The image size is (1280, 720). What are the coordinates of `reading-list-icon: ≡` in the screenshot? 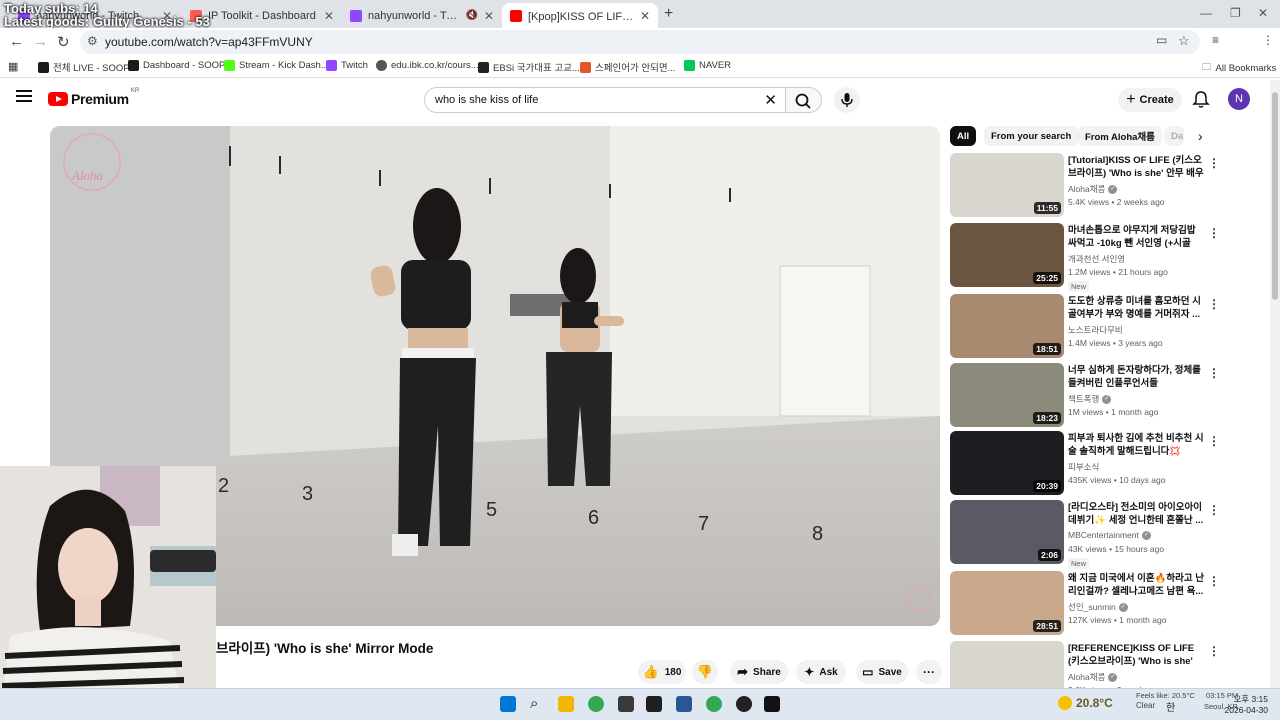 It's located at (1215, 40).